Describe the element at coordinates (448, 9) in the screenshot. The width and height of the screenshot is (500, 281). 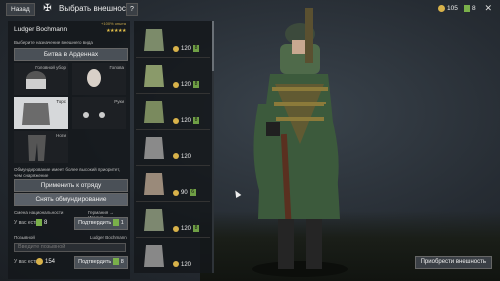
I see `coin-balance: 105` at that location.